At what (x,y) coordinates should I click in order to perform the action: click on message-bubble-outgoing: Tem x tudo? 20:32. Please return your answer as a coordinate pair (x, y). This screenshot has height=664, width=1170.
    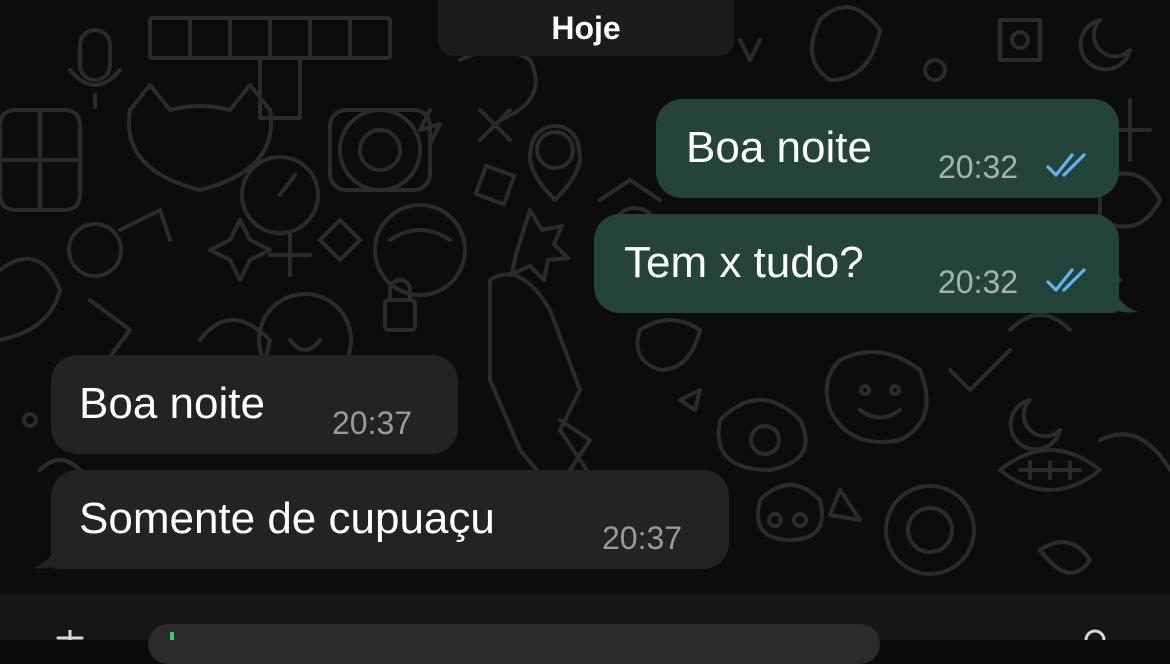
    Looking at the image, I should click on (856, 263).